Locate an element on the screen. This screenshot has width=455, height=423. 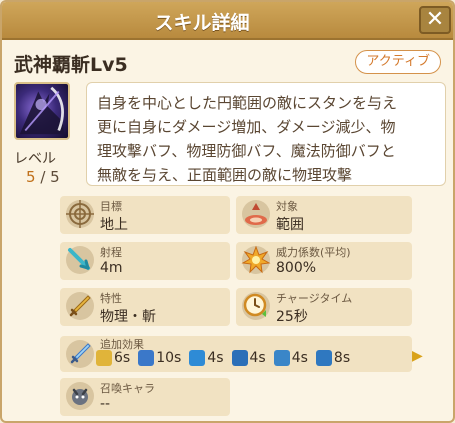
title-bar: スキル詳細 ✕ is located at coordinates (227, 21).